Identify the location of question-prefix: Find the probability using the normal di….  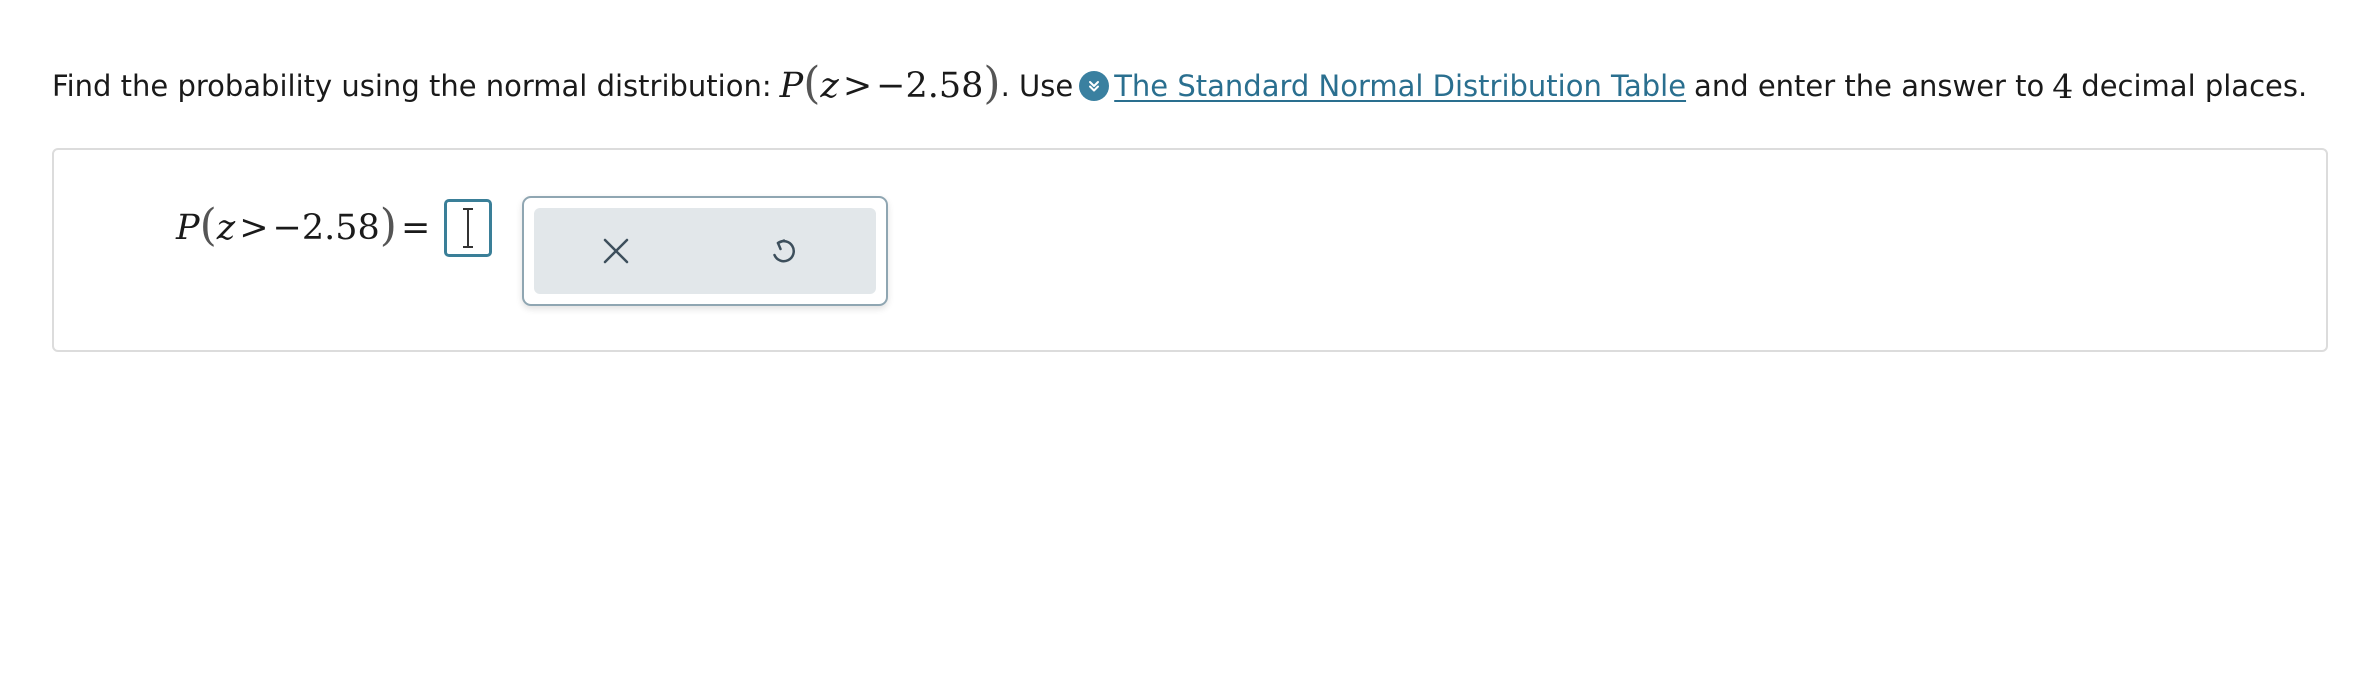
(412, 86).